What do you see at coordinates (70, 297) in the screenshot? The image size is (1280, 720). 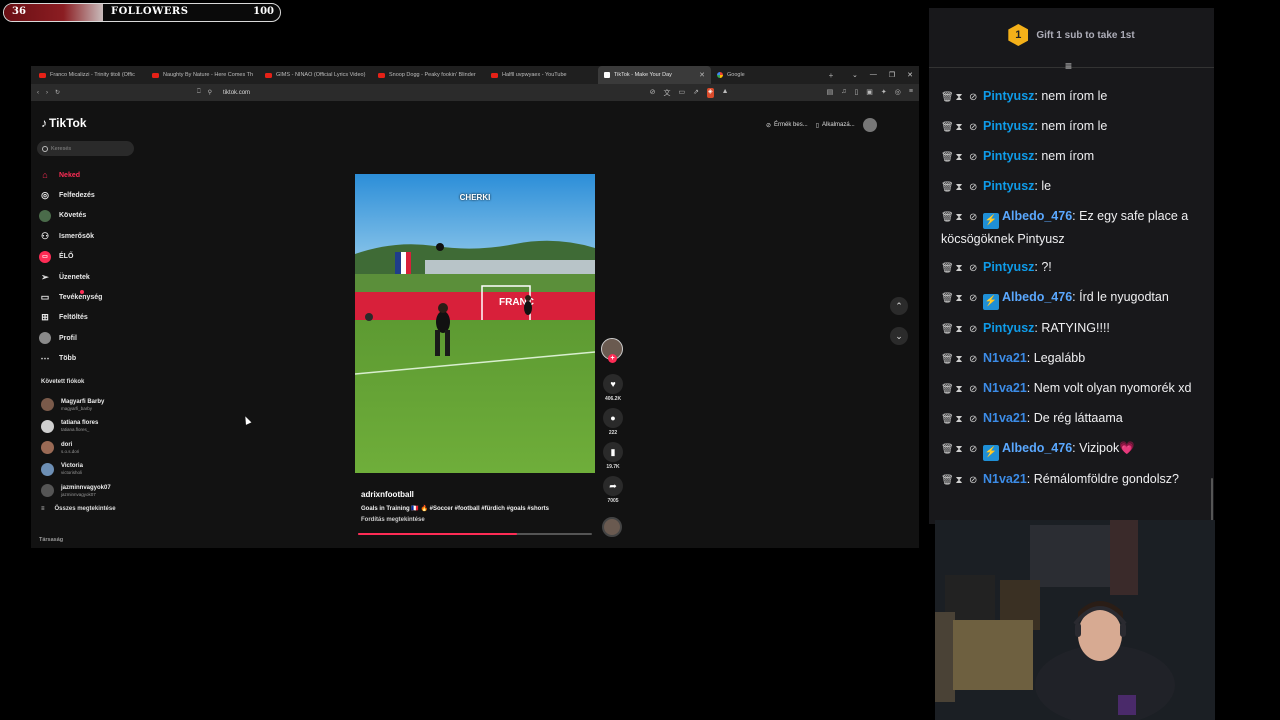 I see `sidebar-item-tevekenyseg: ▭ Tevékenység` at bounding box center [70, 297].